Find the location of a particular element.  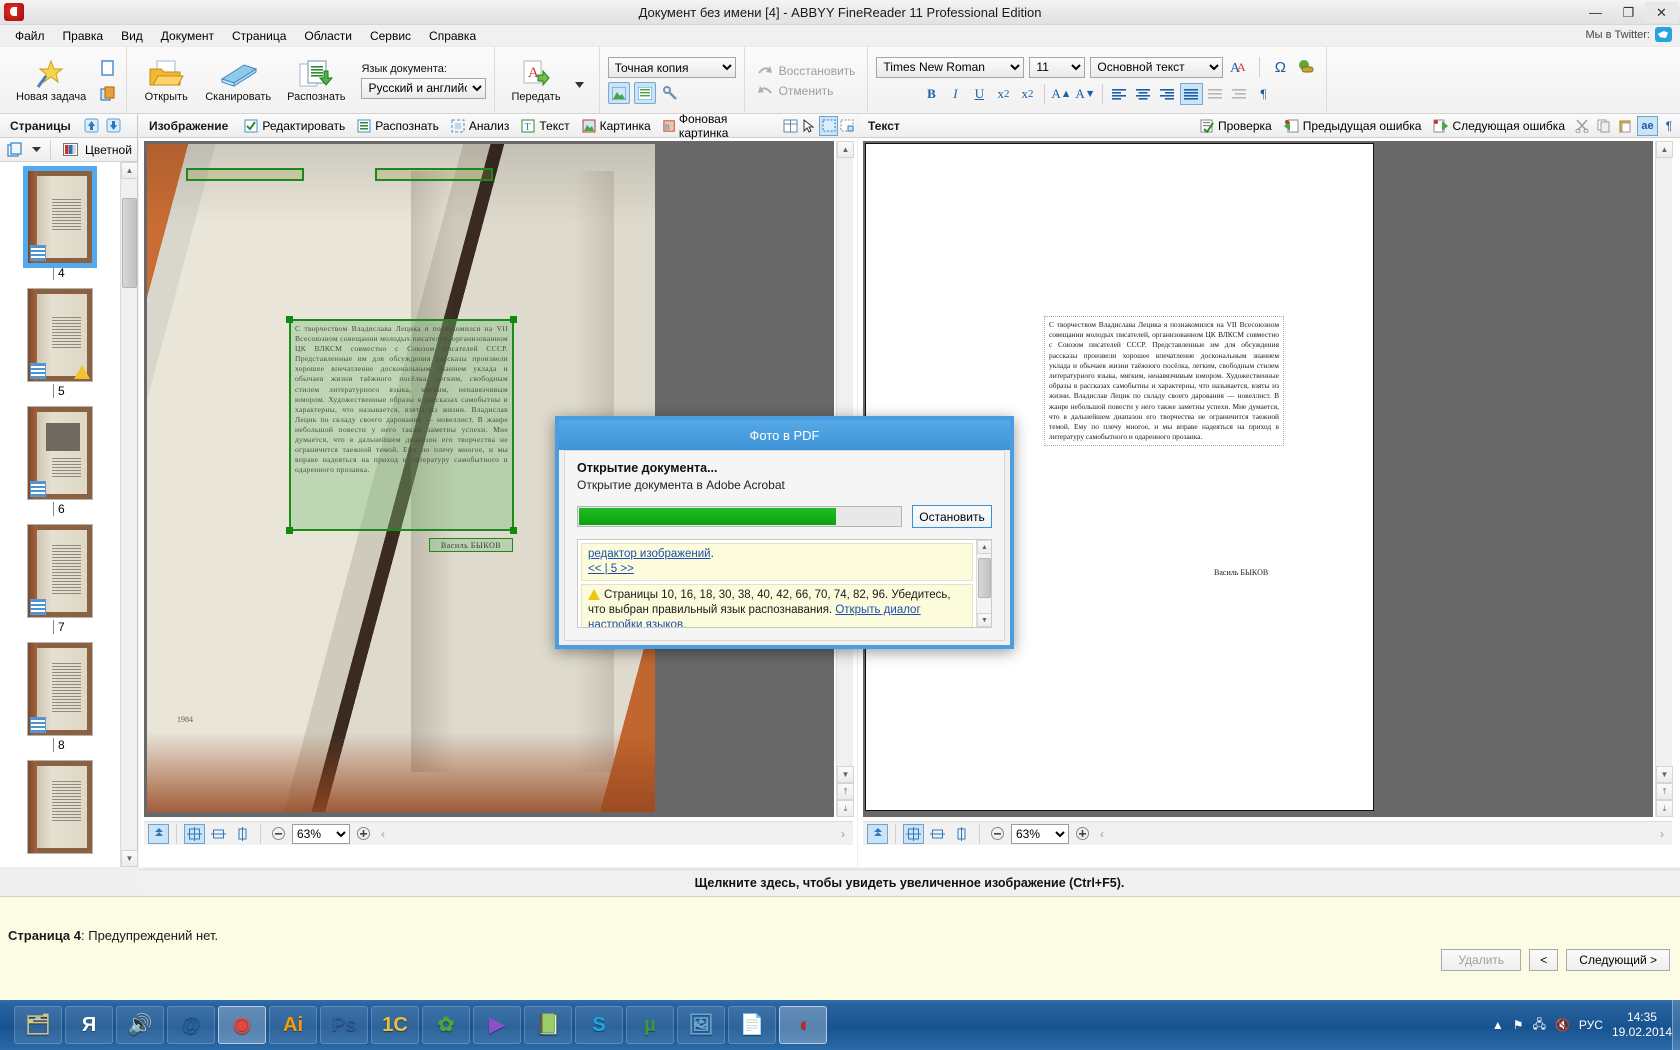

document-language-select: Русский и английский is located at coordinates (424, 88).